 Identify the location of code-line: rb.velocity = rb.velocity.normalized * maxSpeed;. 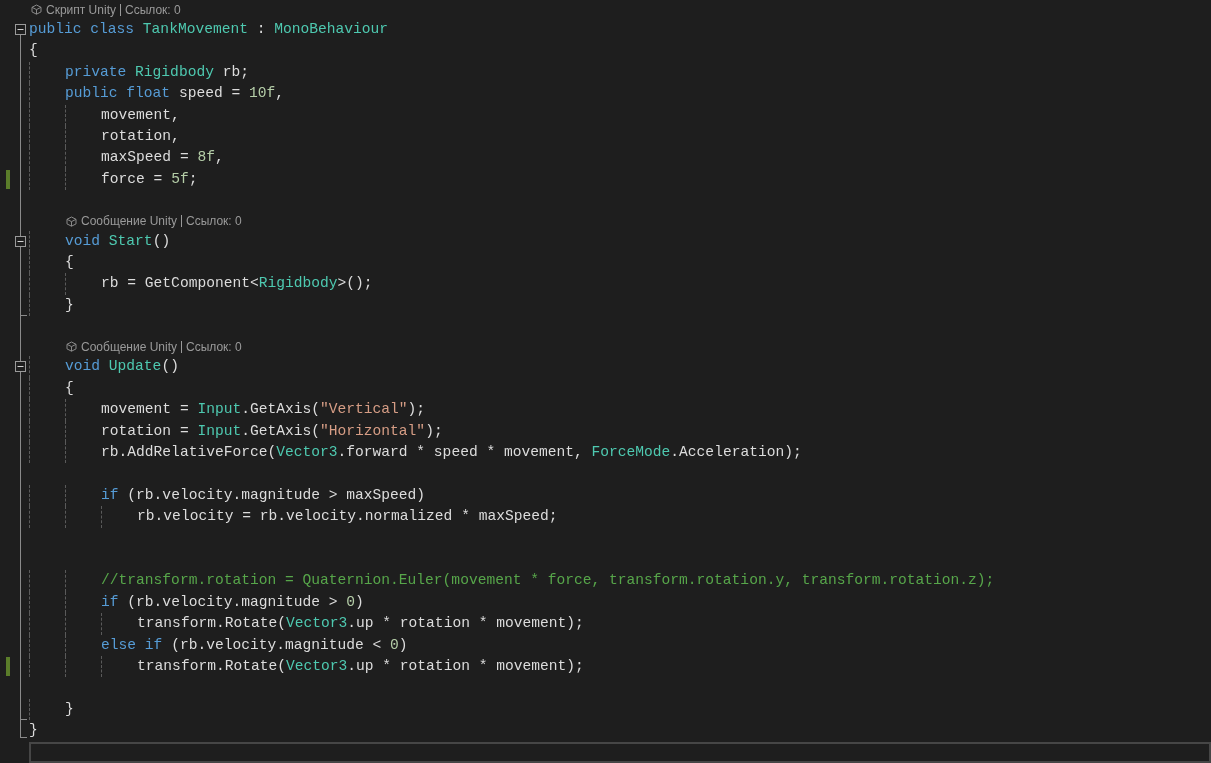
(293, 517).